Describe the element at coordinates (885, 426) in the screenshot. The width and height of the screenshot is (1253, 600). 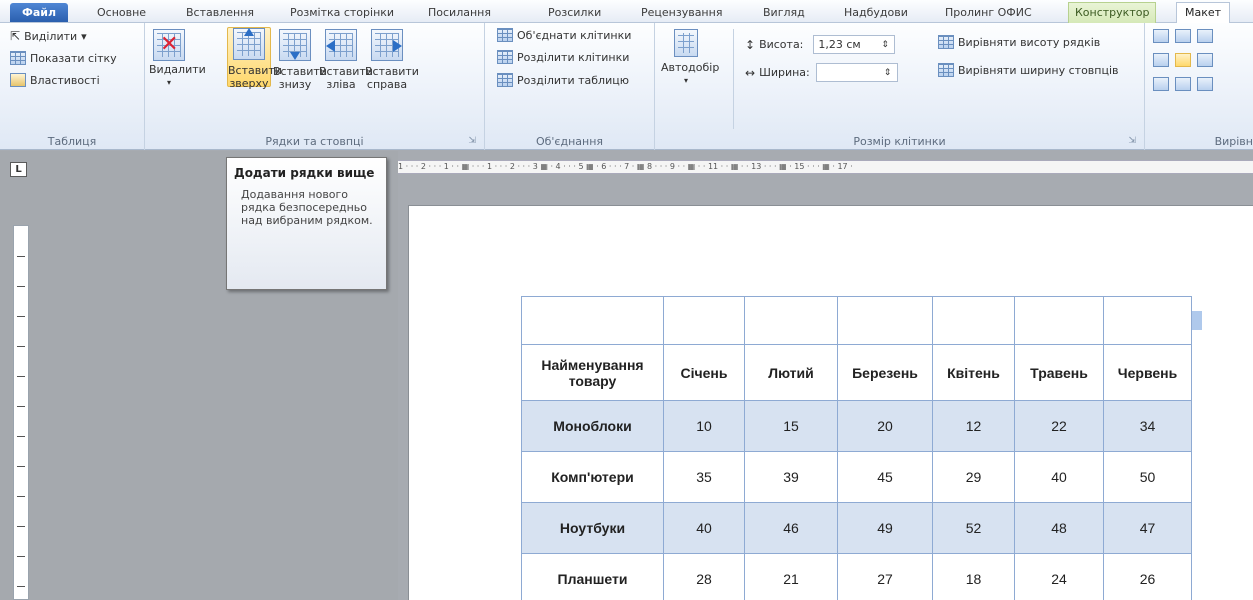
I see `table-cell: 20` at that location.